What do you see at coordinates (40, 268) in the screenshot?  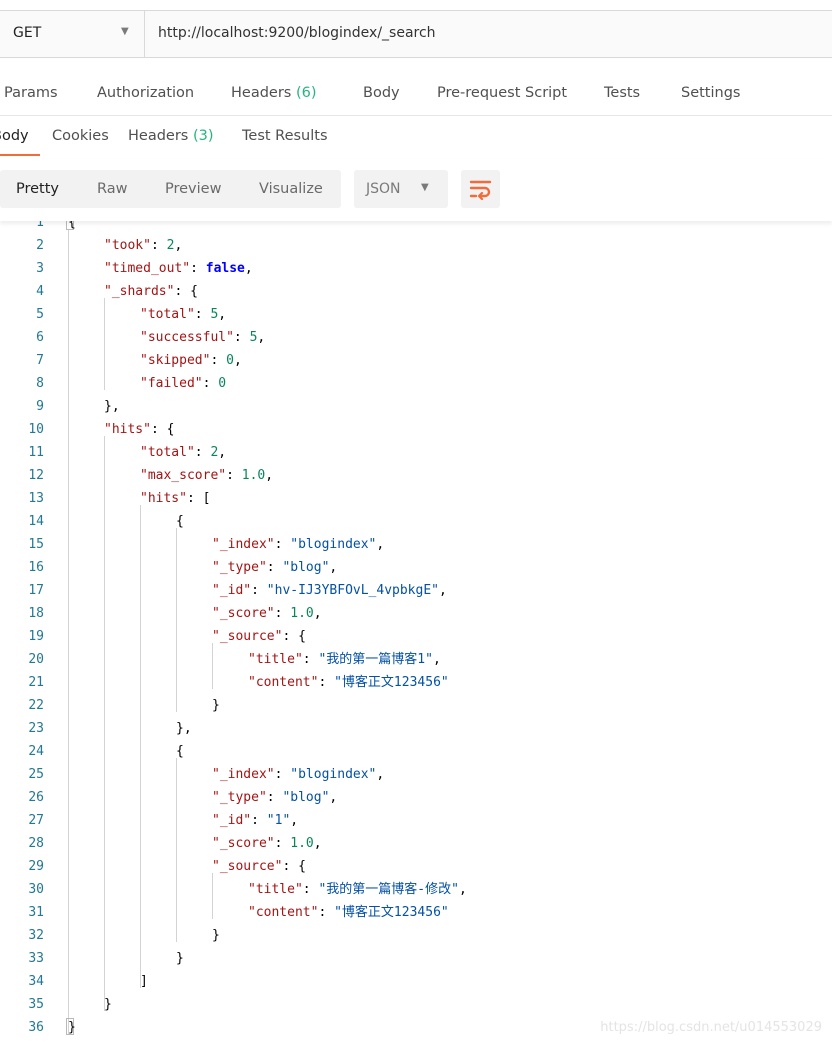 I see `line-number: 3` at bounding box center [40, 268].